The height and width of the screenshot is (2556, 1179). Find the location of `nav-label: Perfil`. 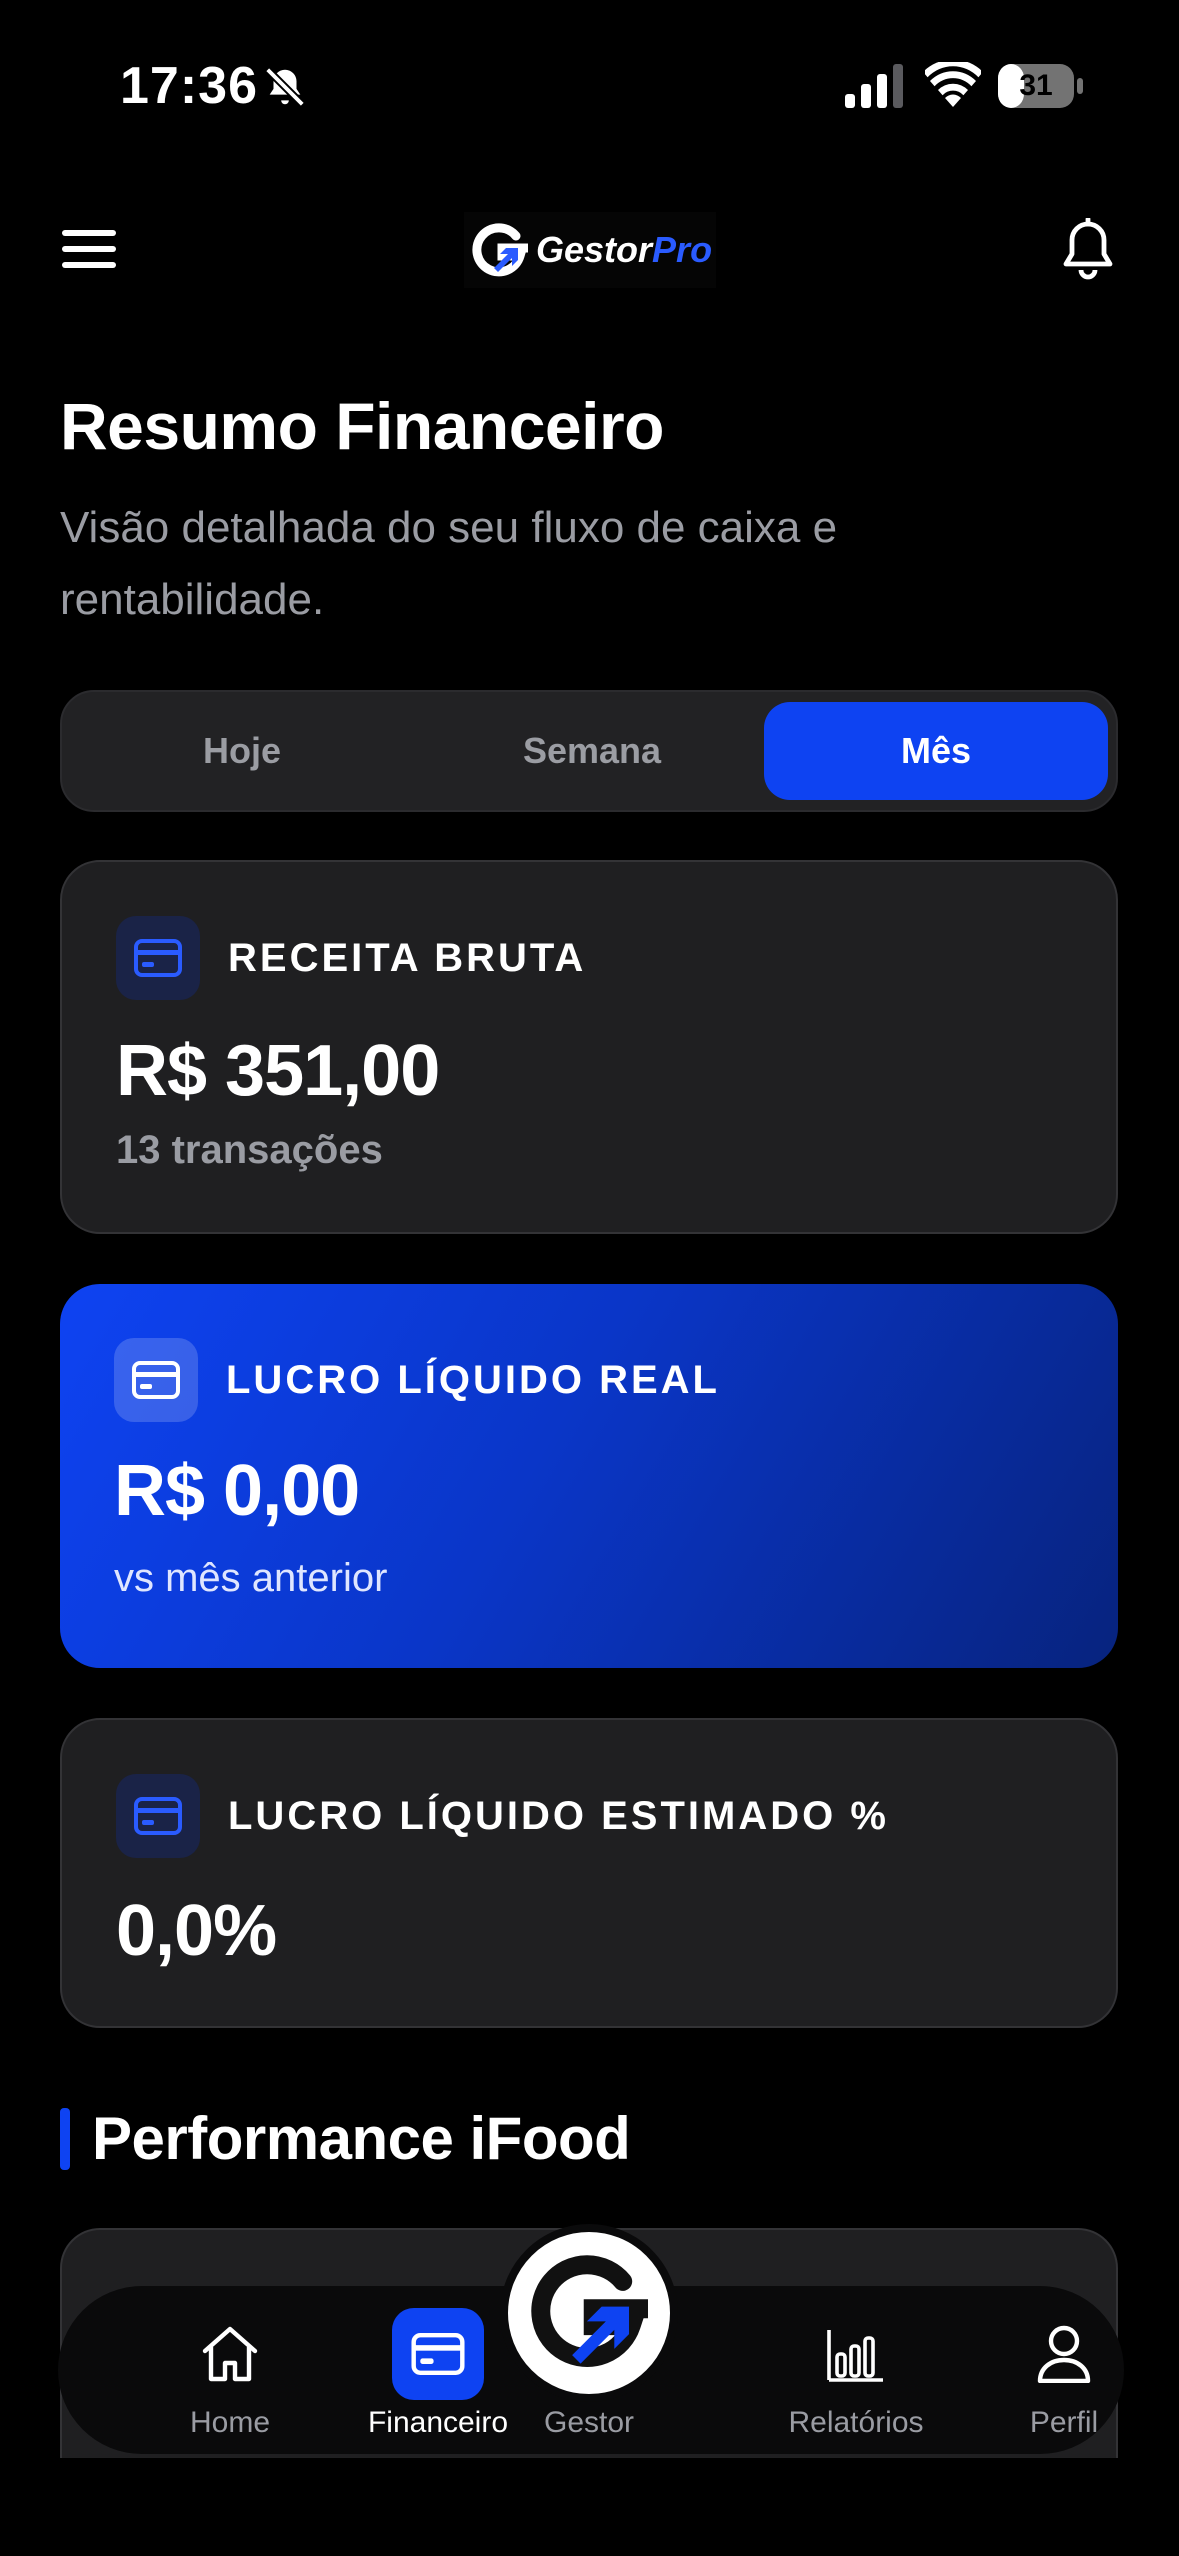

nav-label: Perfil is located at coordinates (1064, 2422).